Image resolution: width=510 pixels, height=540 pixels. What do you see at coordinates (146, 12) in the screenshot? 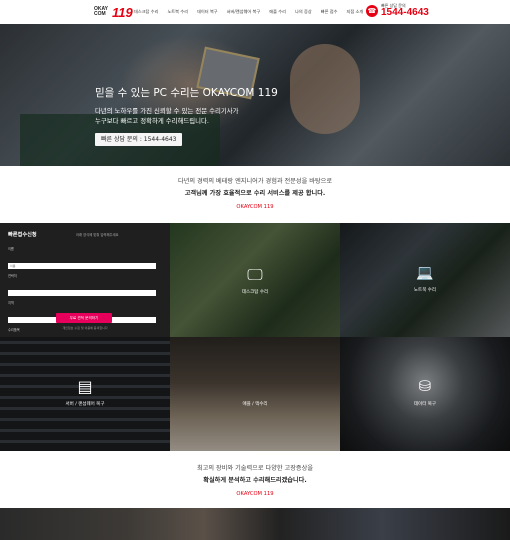
I see `nav-item-desktop: 데스크탑 수리` at bounding box center [146, 12].